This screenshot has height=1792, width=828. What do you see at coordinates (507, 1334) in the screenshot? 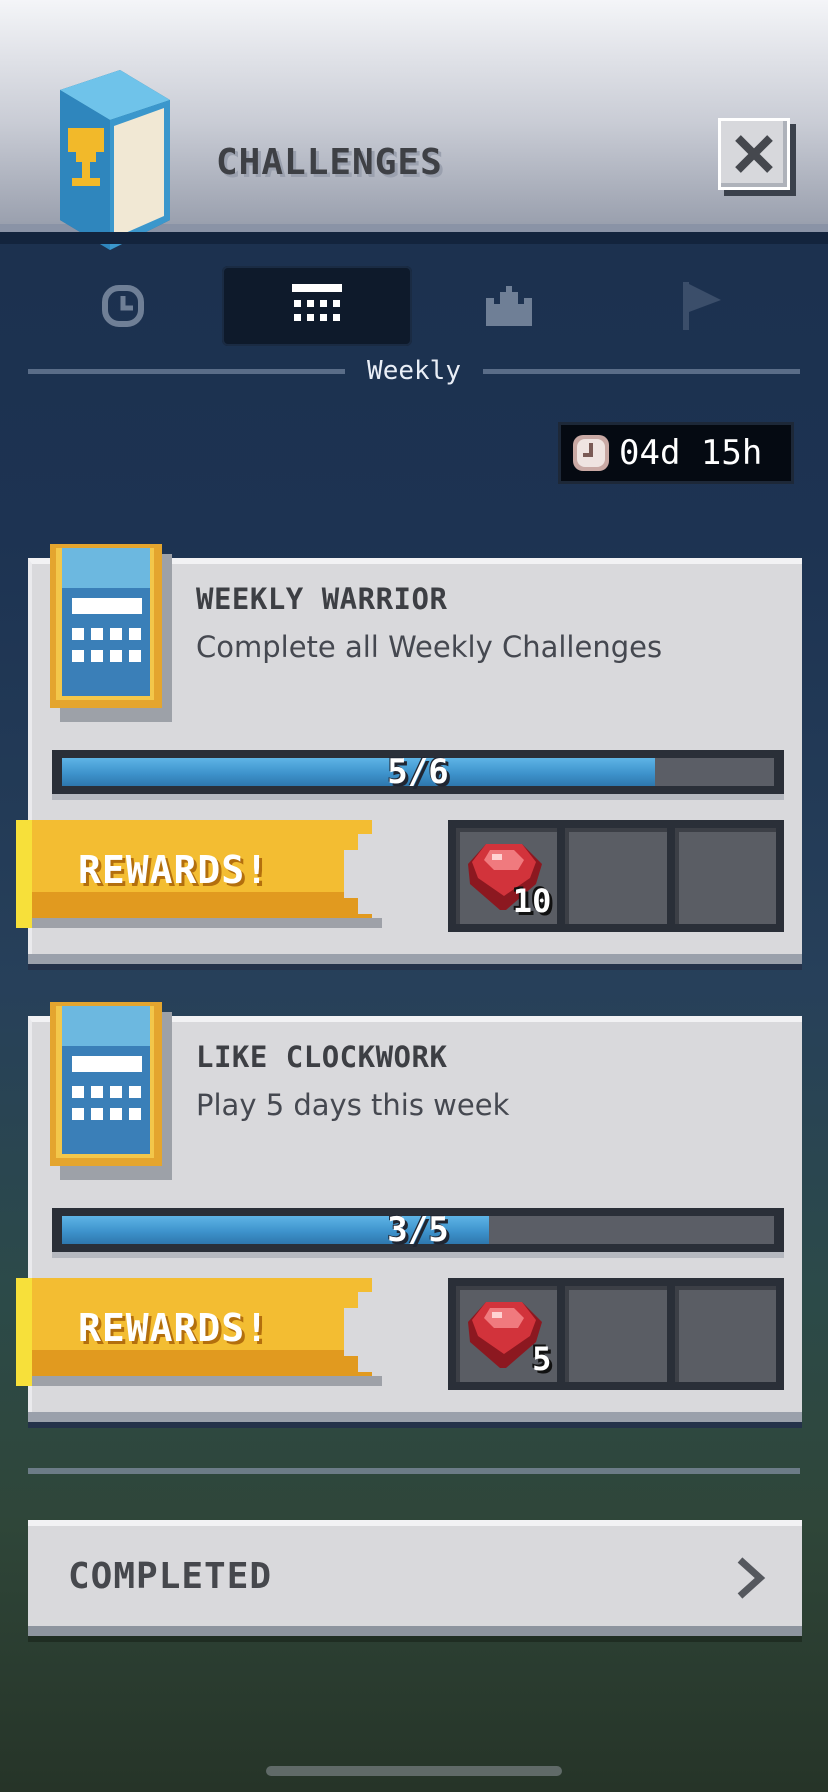
I see `reward-slot: 5` at bounding box center [507, 1334].